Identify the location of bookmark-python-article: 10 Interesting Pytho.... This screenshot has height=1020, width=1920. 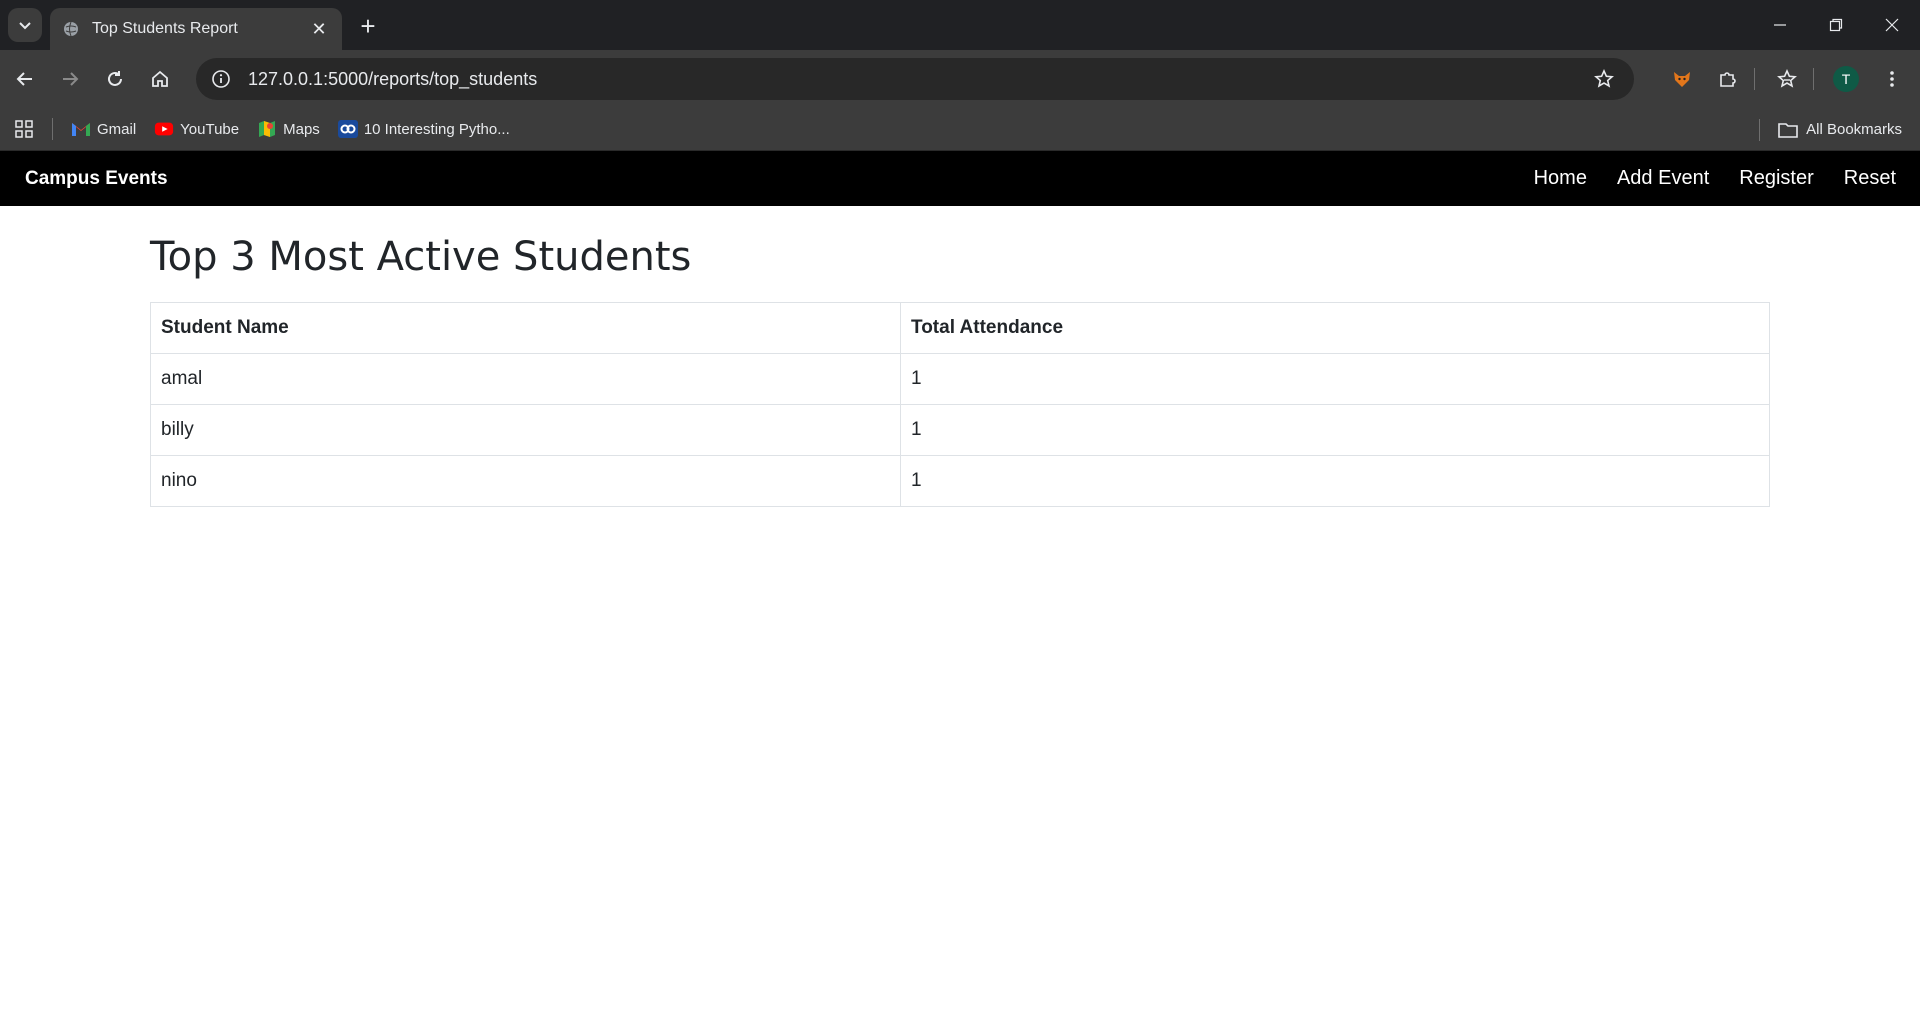
(423, 129).